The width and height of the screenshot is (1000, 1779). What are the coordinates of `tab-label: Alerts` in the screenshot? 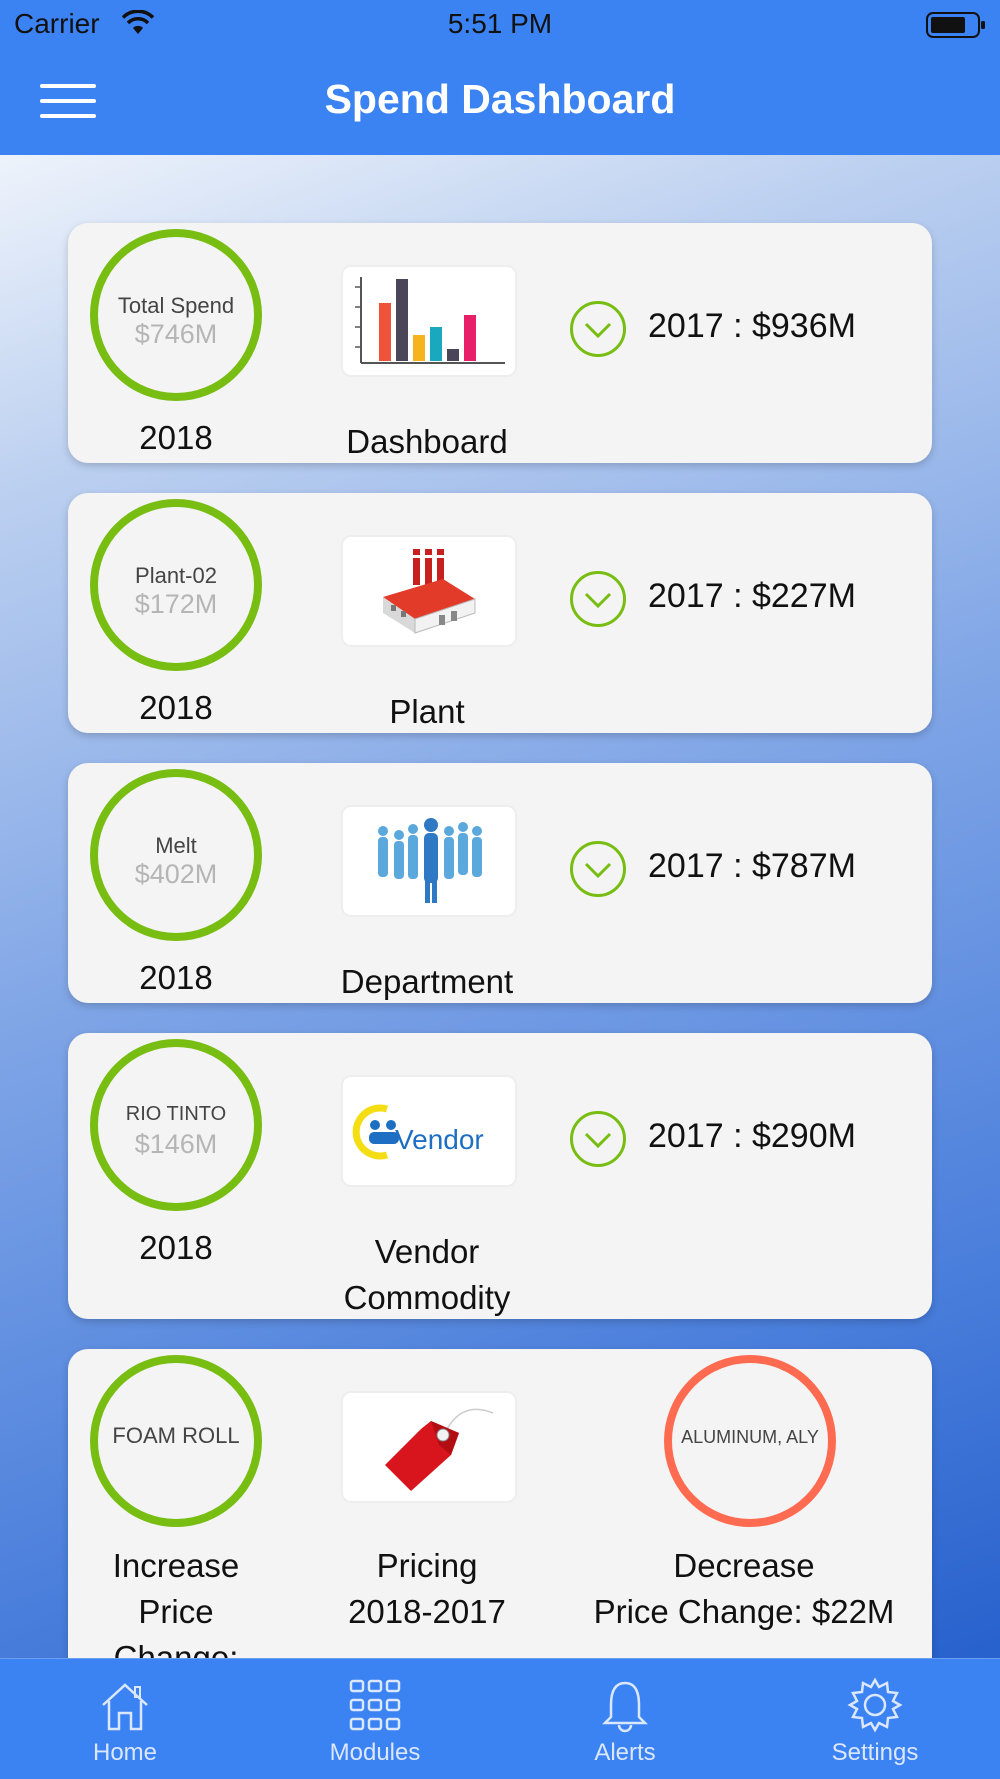 It's located at (625, 1752).